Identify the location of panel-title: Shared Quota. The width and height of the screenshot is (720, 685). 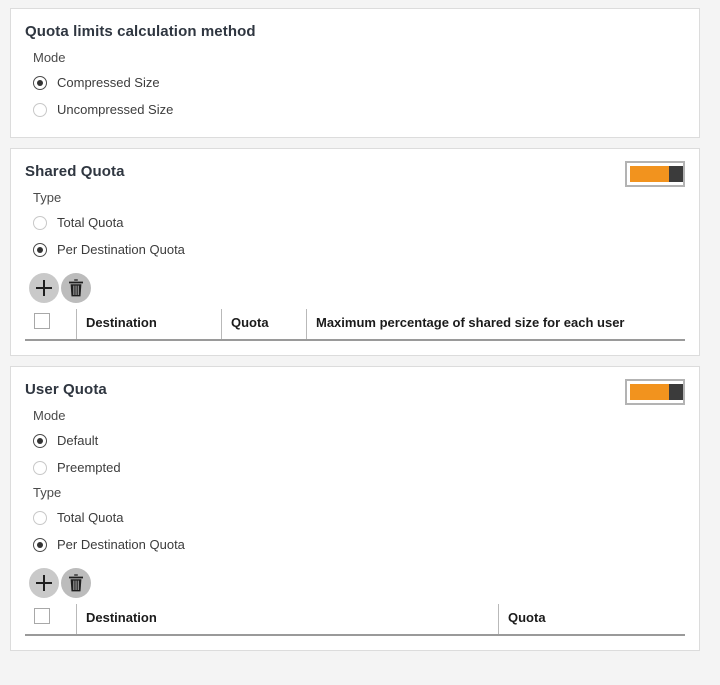
(75, 171).